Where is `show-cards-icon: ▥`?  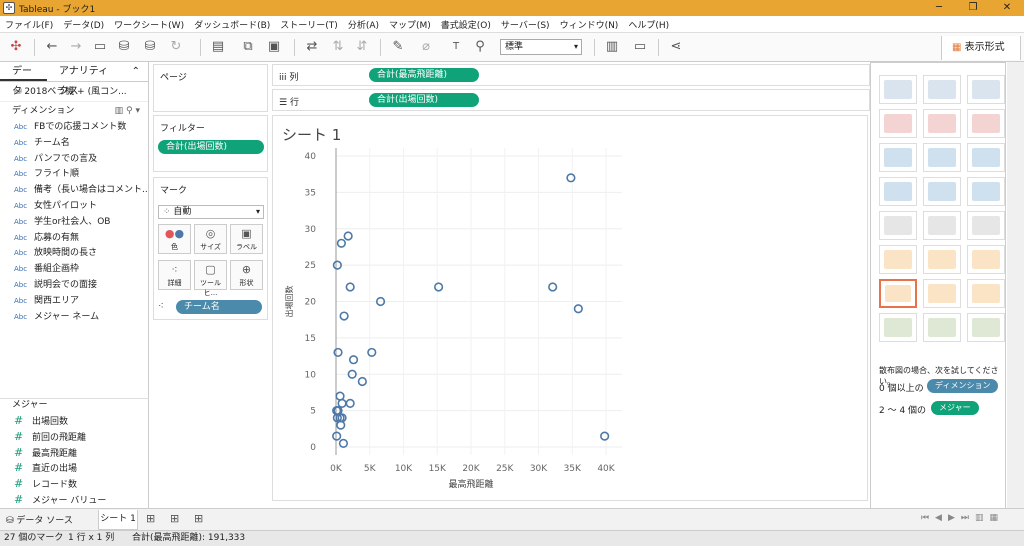
show-cards-icon: ▥ is located at coordinates (612, 47).